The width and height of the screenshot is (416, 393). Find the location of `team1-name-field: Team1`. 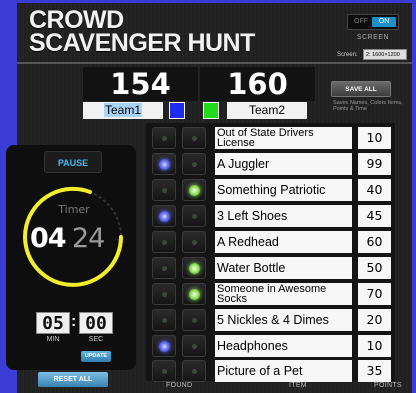

team1-name-field: Team1 is located at coordinates (123, 110).